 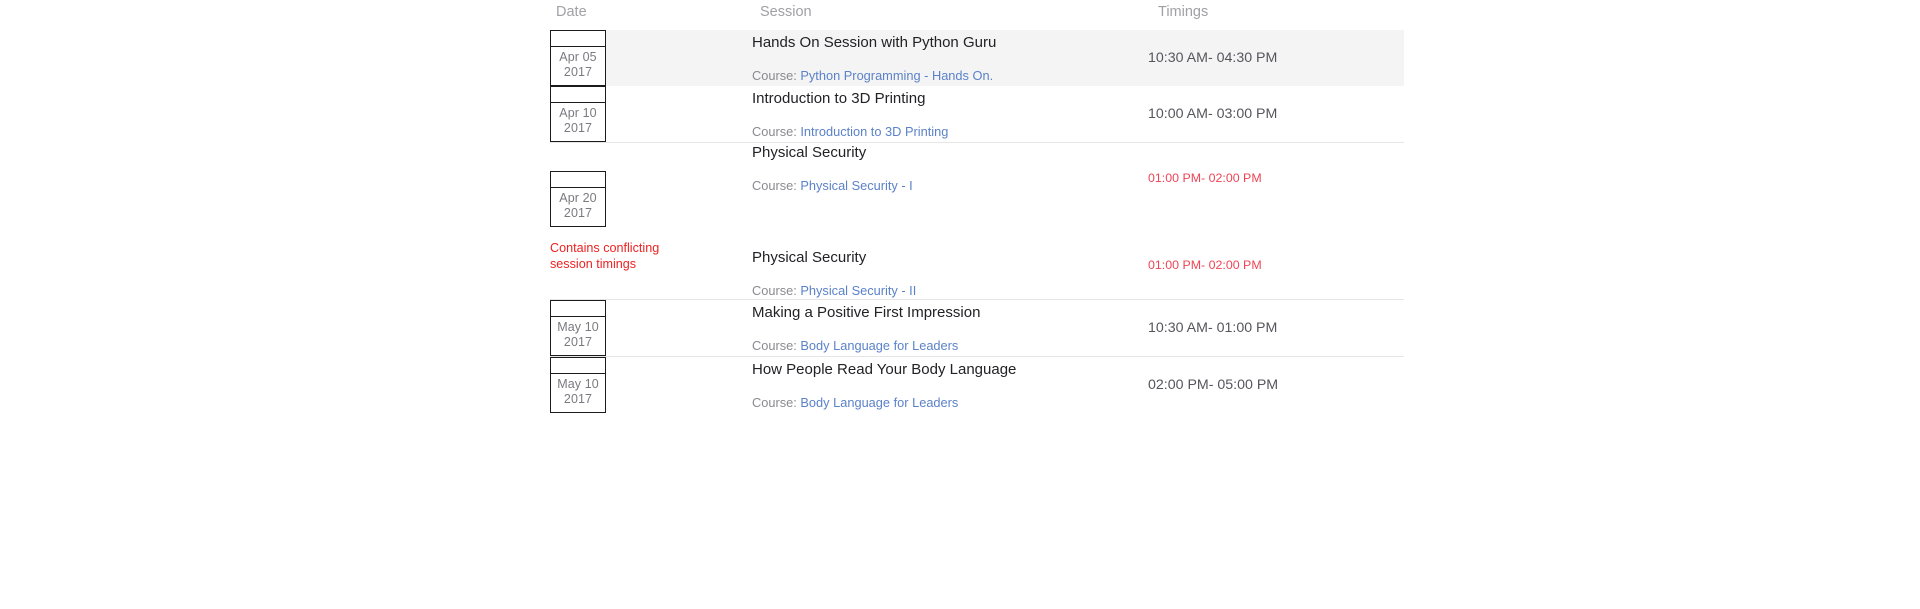 I want to click on timing-value: 10:30 AM- 01:00 PM, so click(x=1213, y=328).